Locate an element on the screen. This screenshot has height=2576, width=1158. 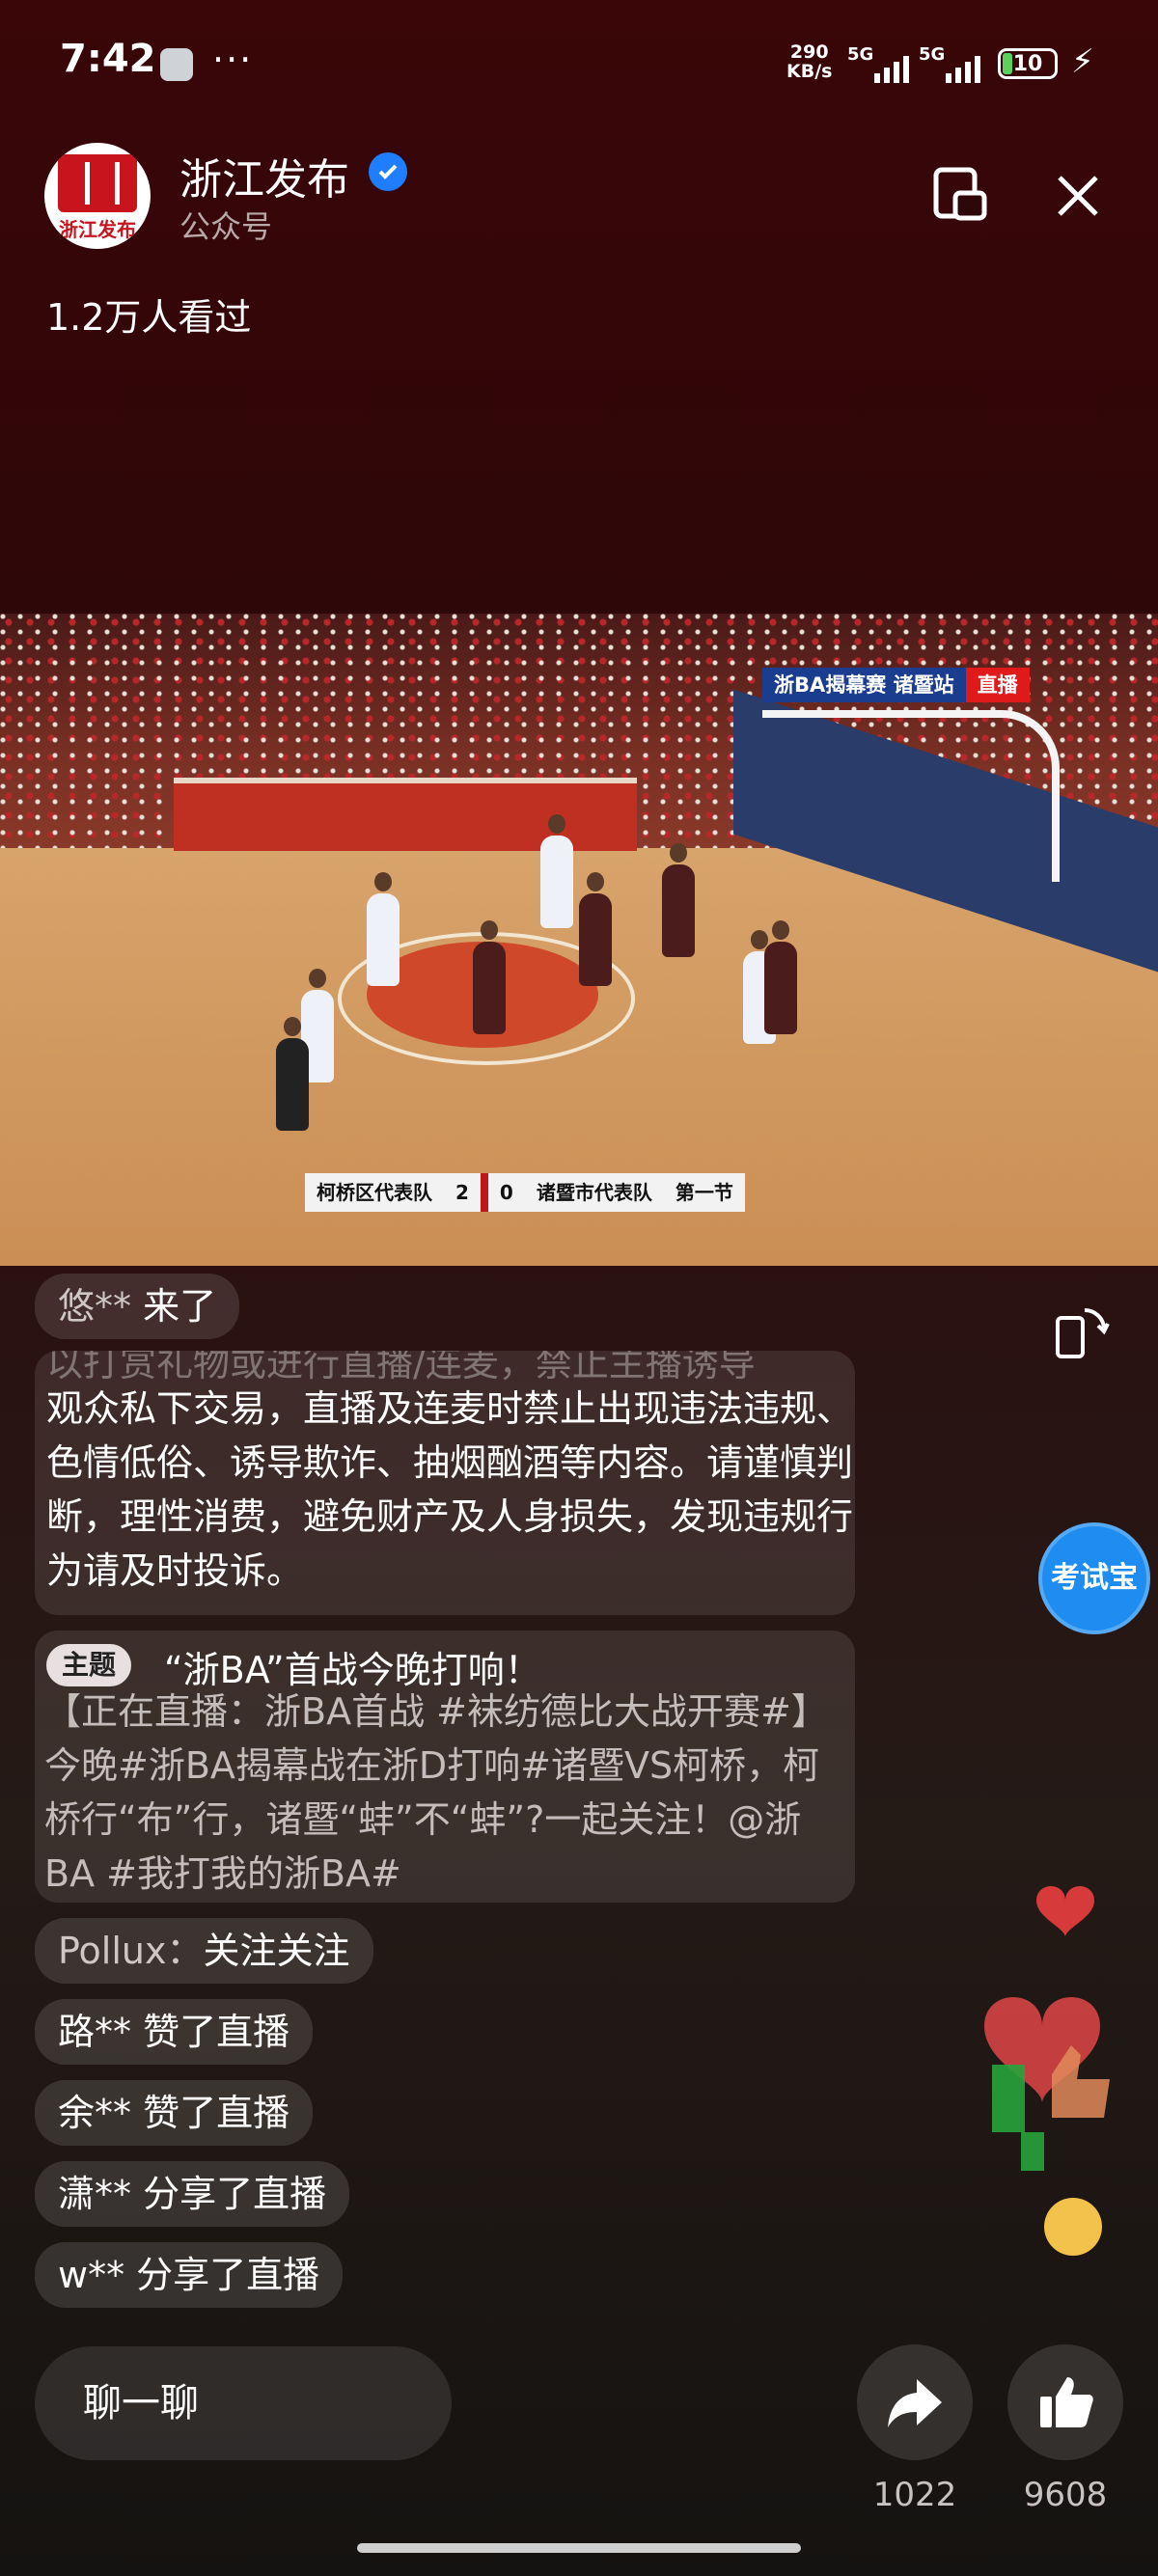
signal-bars-2-icon is located at coordinates (963, 66).